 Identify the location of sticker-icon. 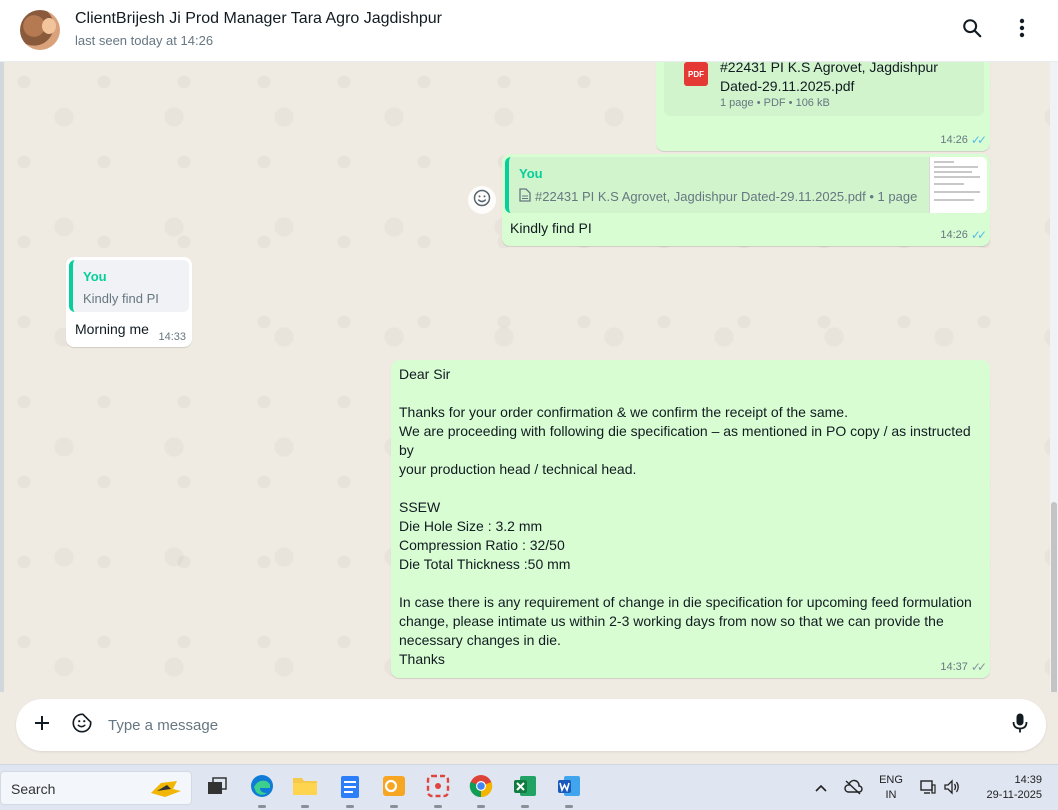
(82, 725).